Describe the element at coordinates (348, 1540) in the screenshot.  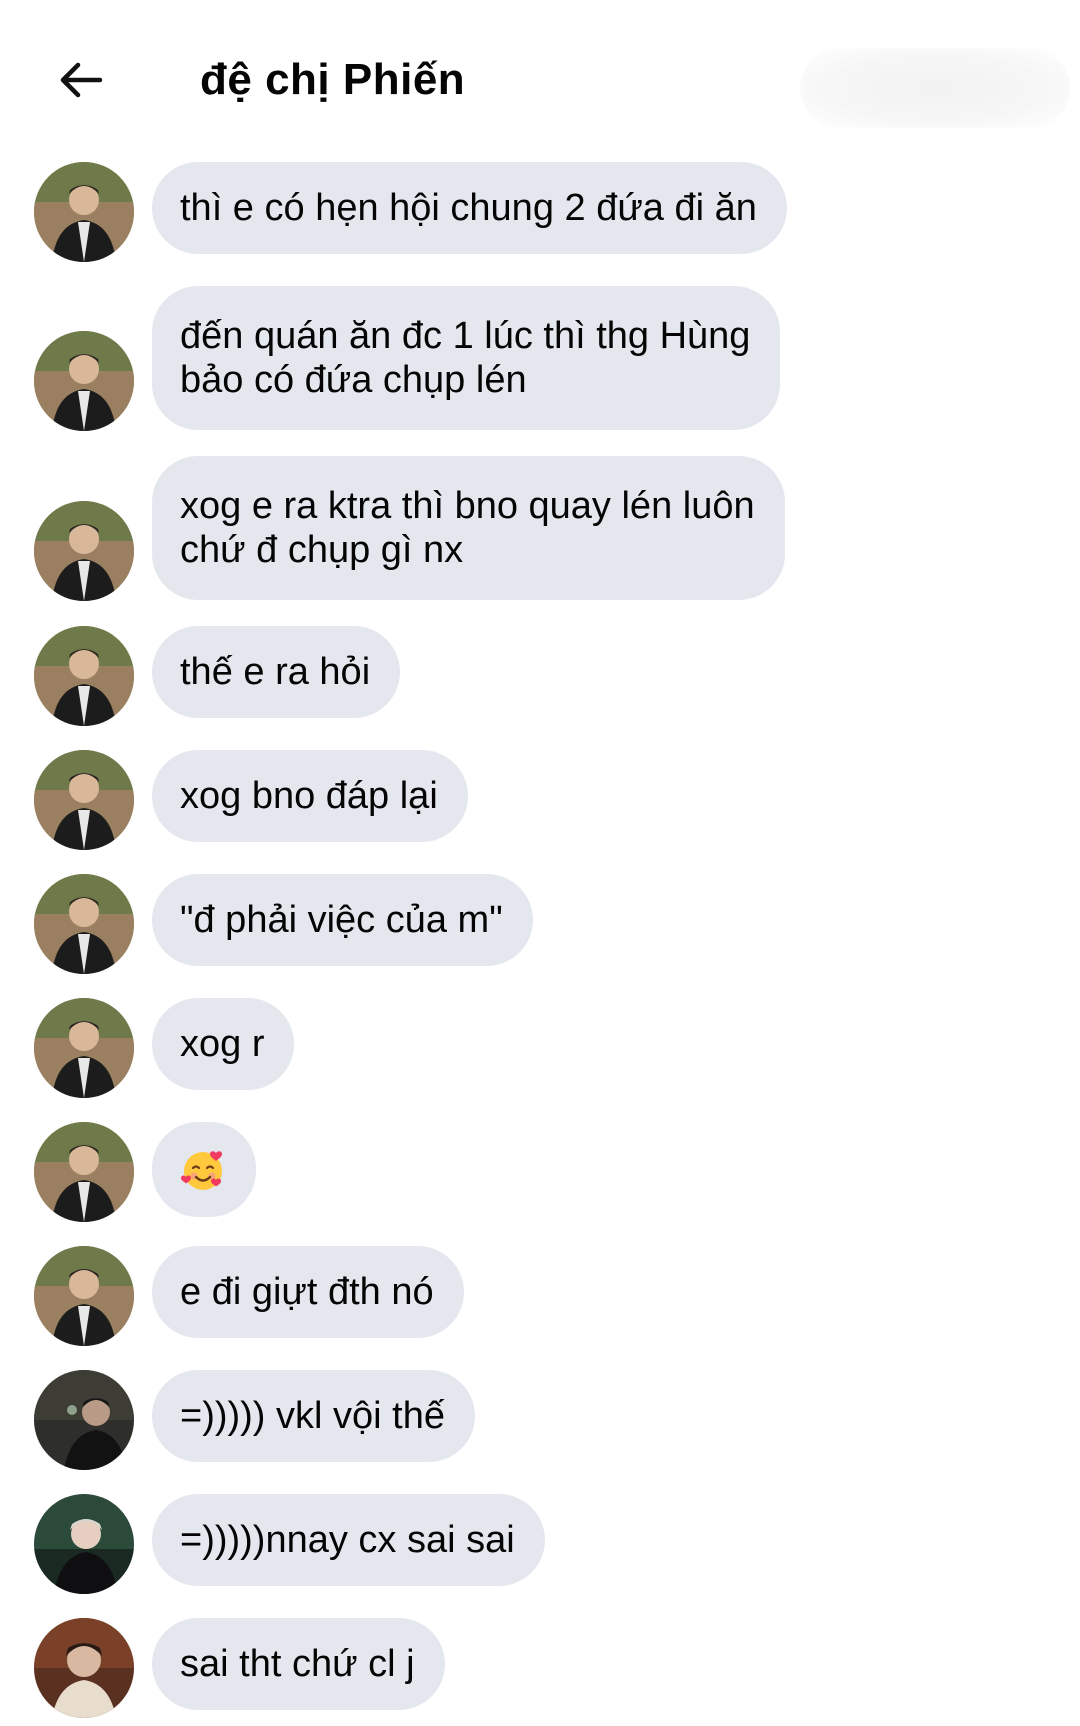
I see `message-bubble: =)))))nnay cx sai sai` at that location.